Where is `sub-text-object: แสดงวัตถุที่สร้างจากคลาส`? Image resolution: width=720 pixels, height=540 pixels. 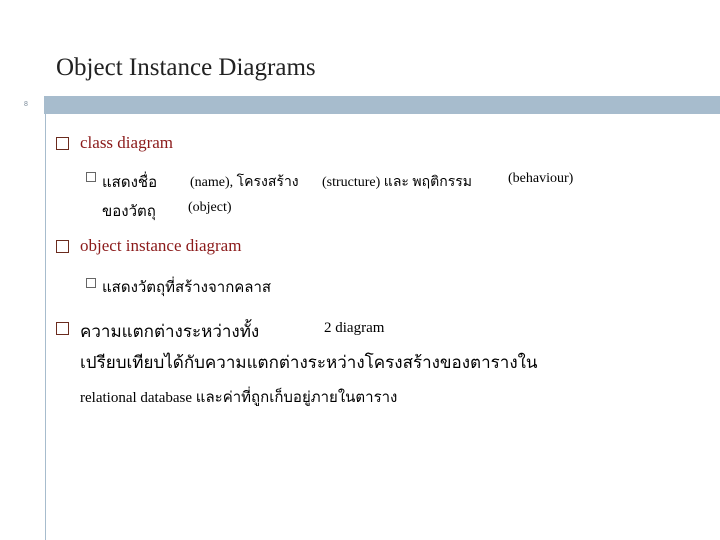
sub-text-object: แสดงวัตถุที่สร้างจากคลาส is located at coordinates (187, 288).